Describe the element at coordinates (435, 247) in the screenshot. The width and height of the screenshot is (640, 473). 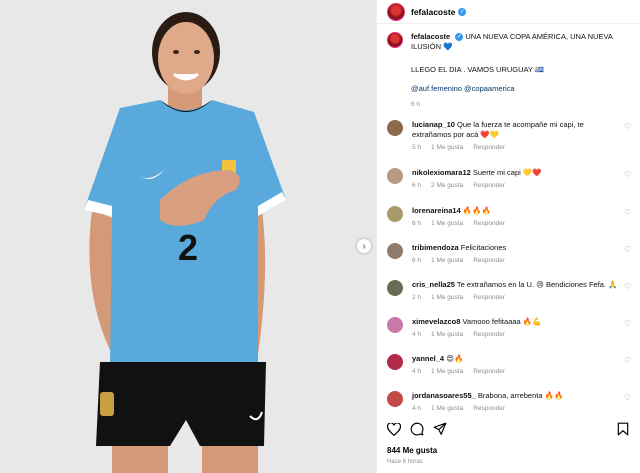
I see `comment-username: tribimendoza` at that location.